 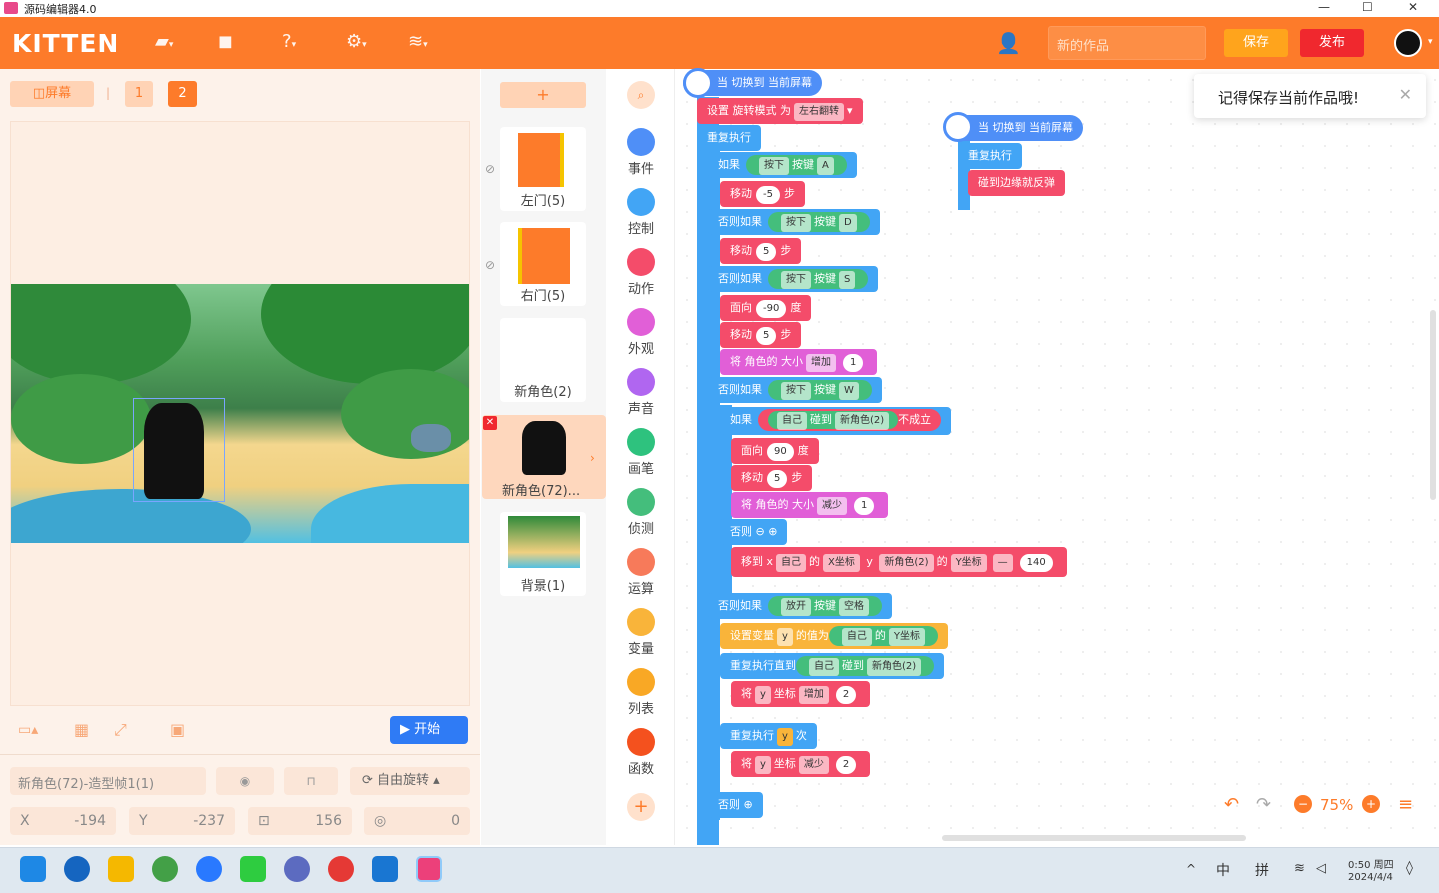 I want to click on direction-field: ◎ 0, so click(x=417, y=821).